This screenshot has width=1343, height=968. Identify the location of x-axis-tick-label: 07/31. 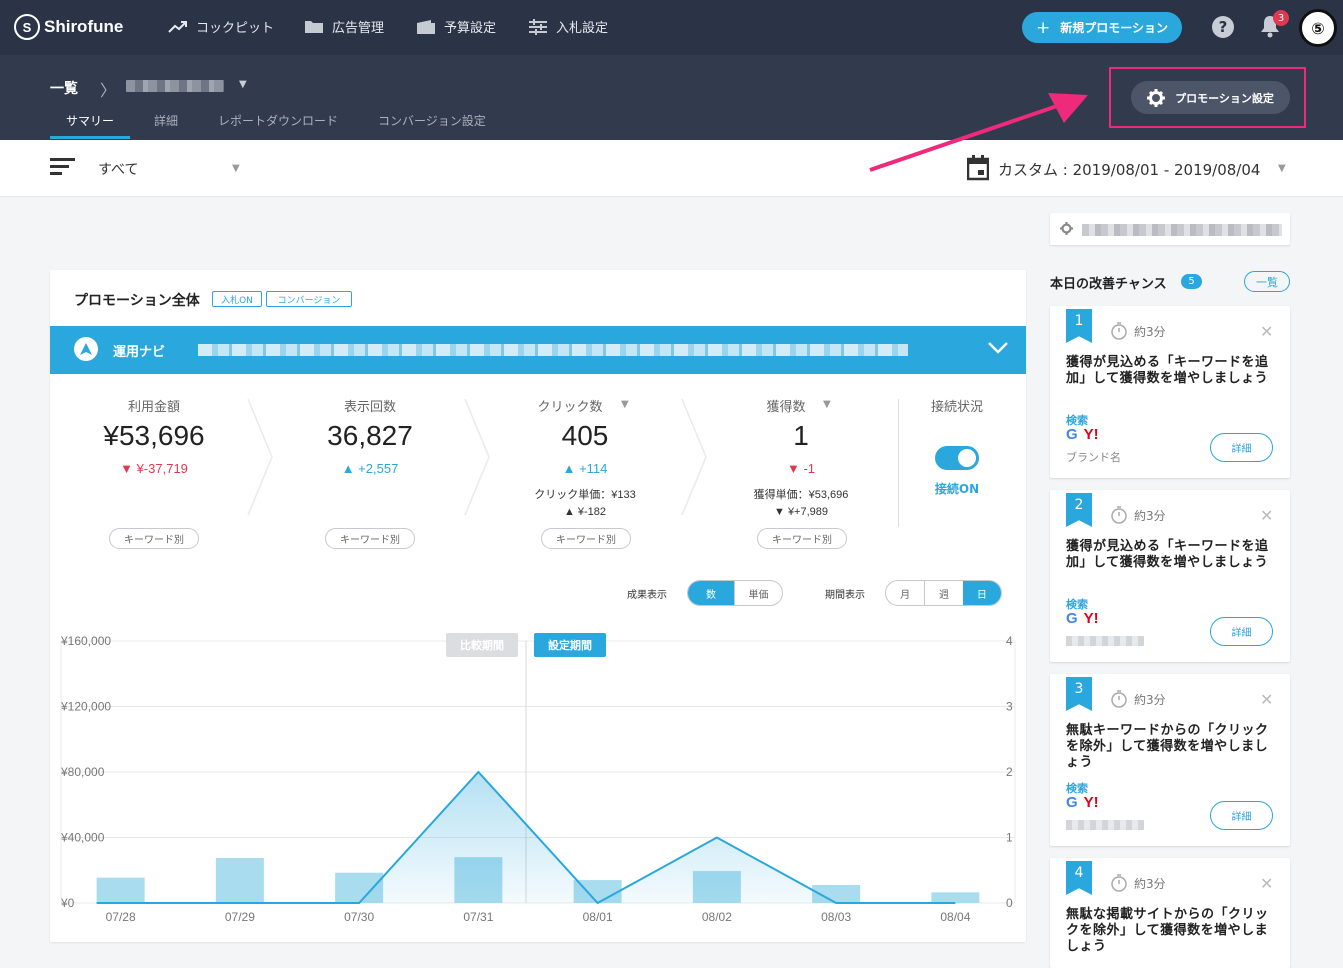
(478, 917).